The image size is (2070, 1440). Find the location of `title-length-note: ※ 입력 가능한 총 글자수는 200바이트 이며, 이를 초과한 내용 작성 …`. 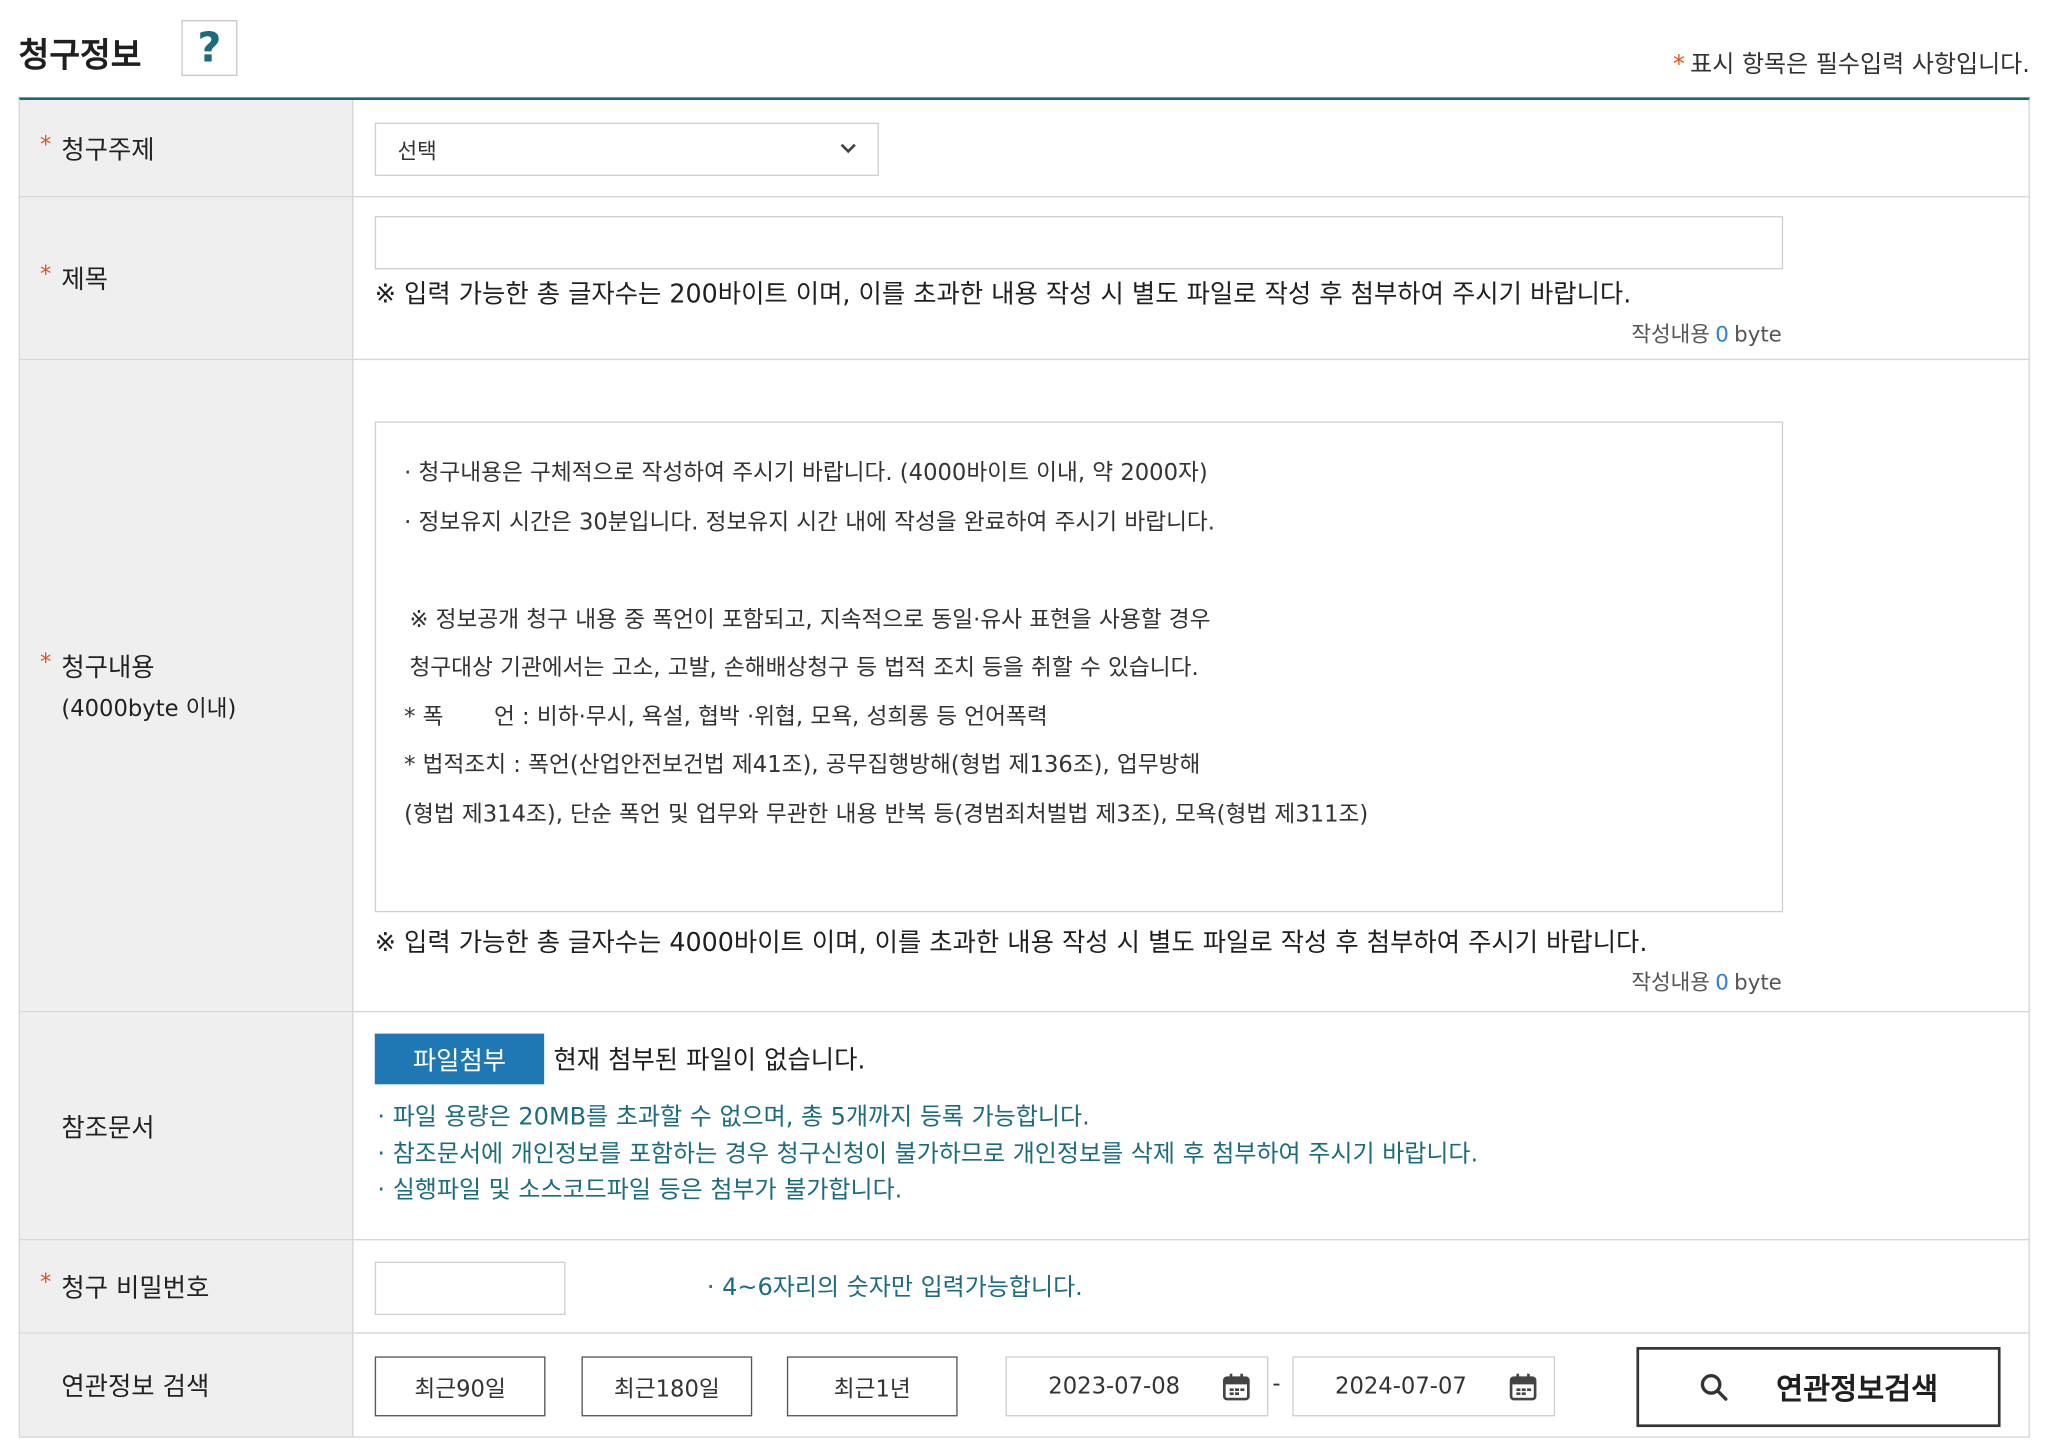

title-length-note: ※ 입력 가능한 총 글자수는 200바이트 이며, 이를 초과한 내용 작성 … is located at coordinates (1003, 295).